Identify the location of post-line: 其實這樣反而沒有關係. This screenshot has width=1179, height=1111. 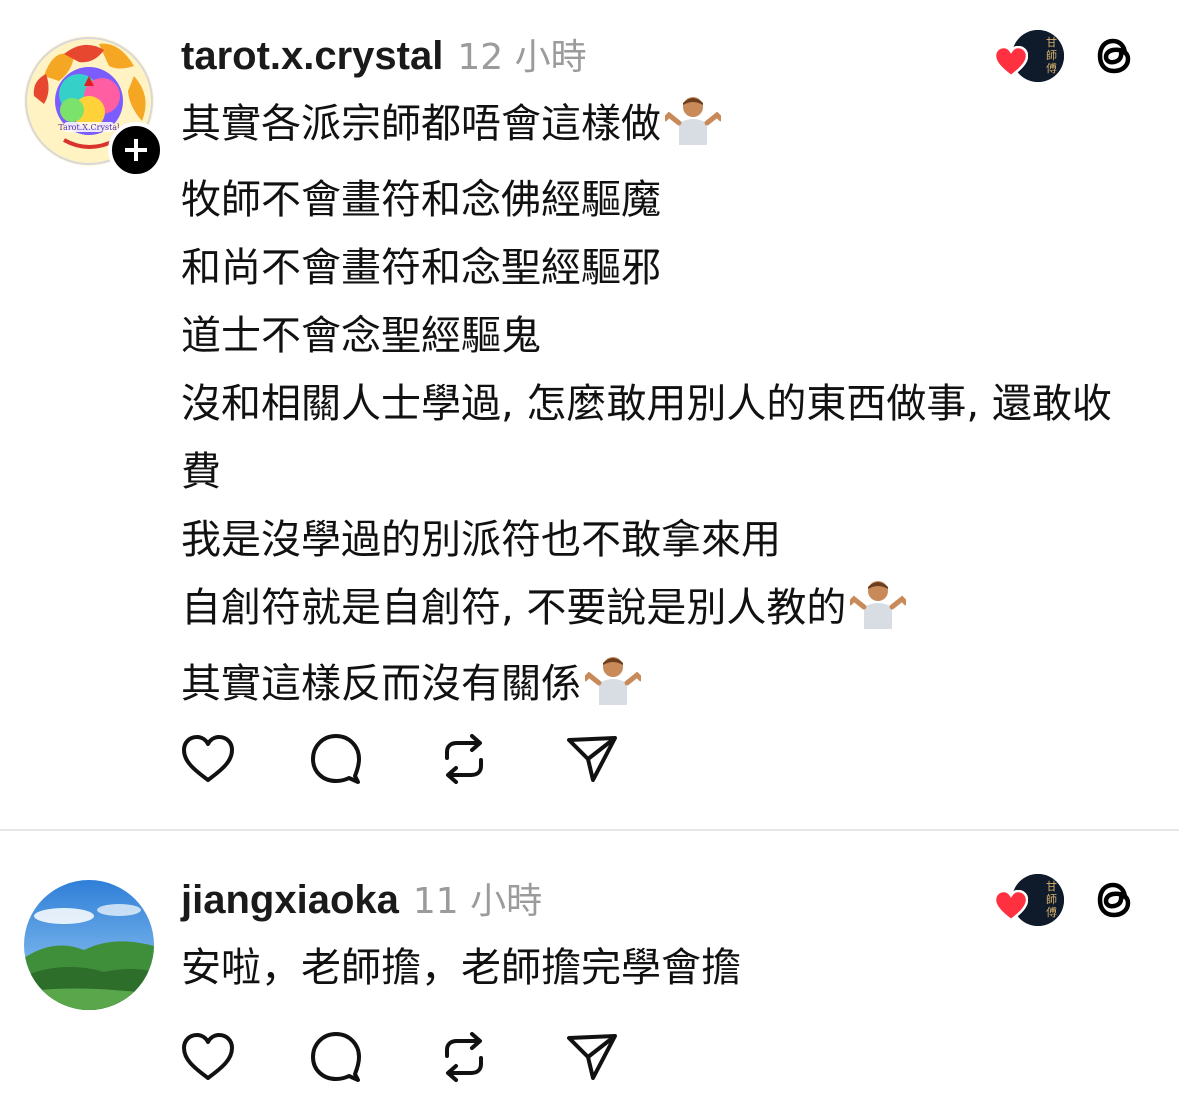
(661, 688).